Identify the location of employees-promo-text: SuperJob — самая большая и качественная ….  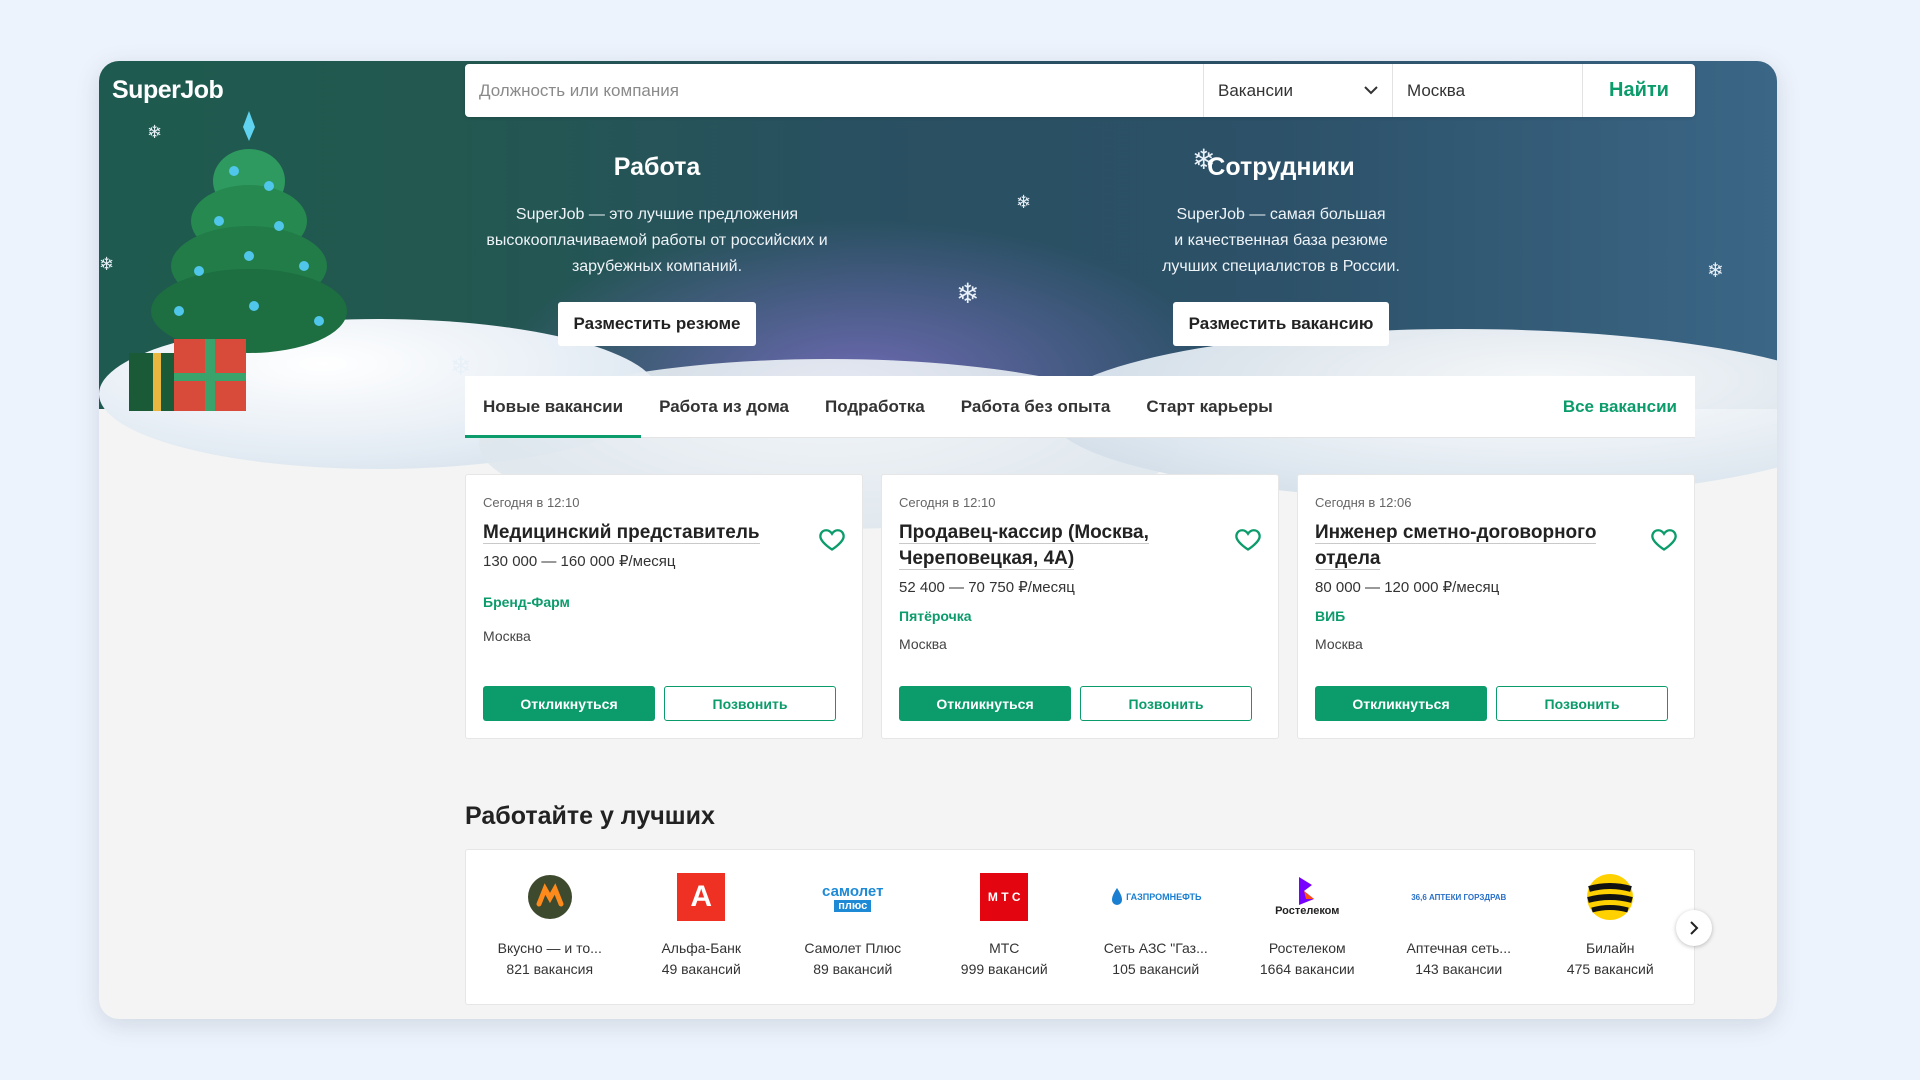
(1281, 240).